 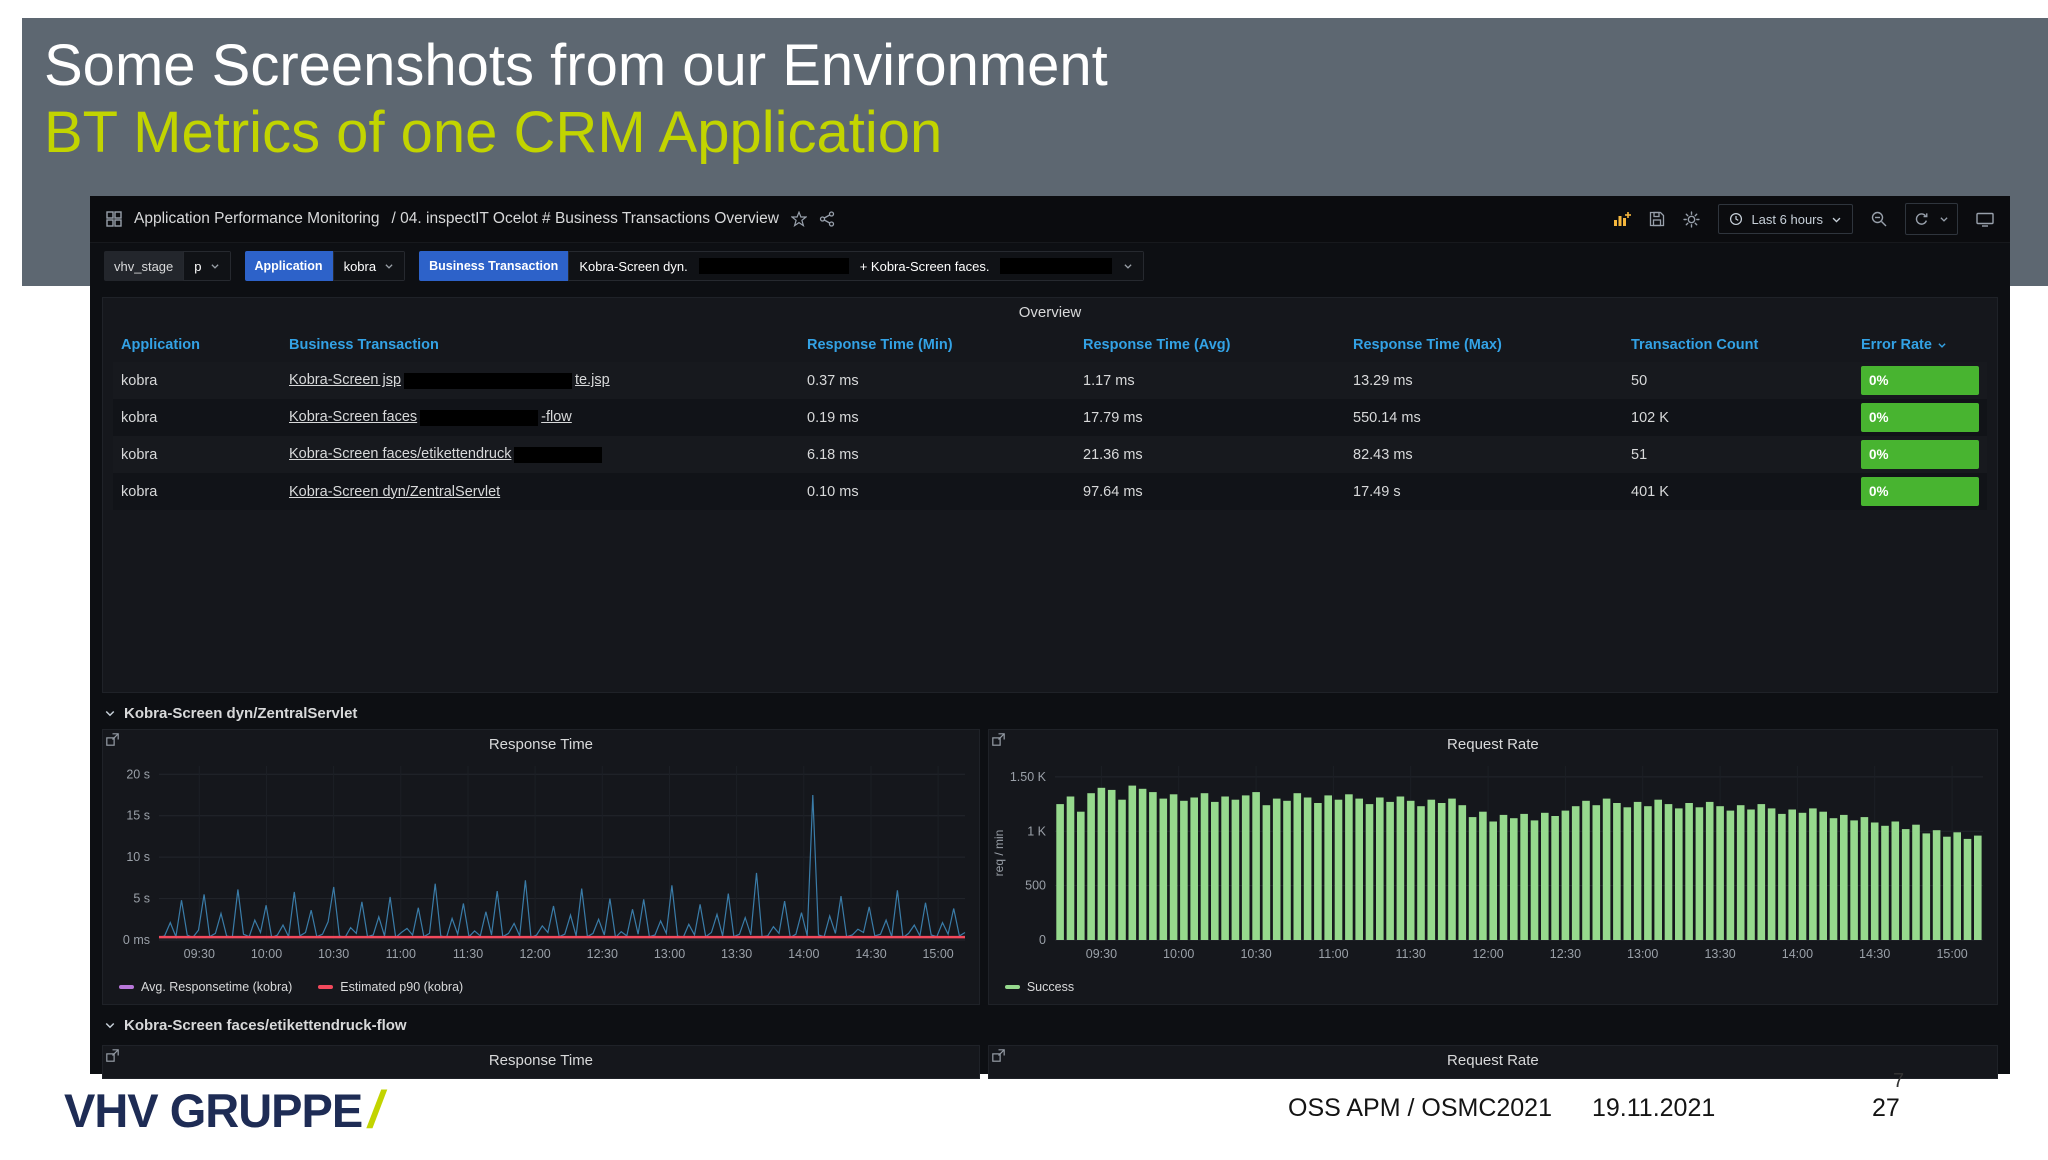 What do you see at coordinates (1035, 886) in the screenshot?
I see `svg-text: 500` at bounding box center [1035, 886].